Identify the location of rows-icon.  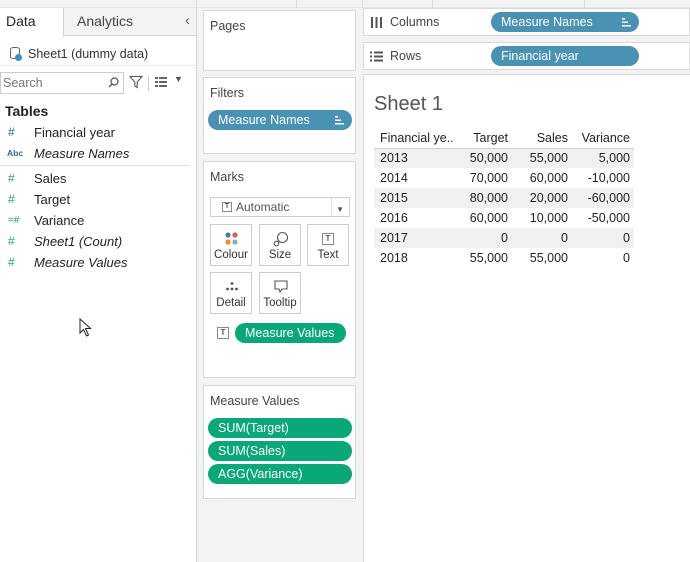
(376, 56).